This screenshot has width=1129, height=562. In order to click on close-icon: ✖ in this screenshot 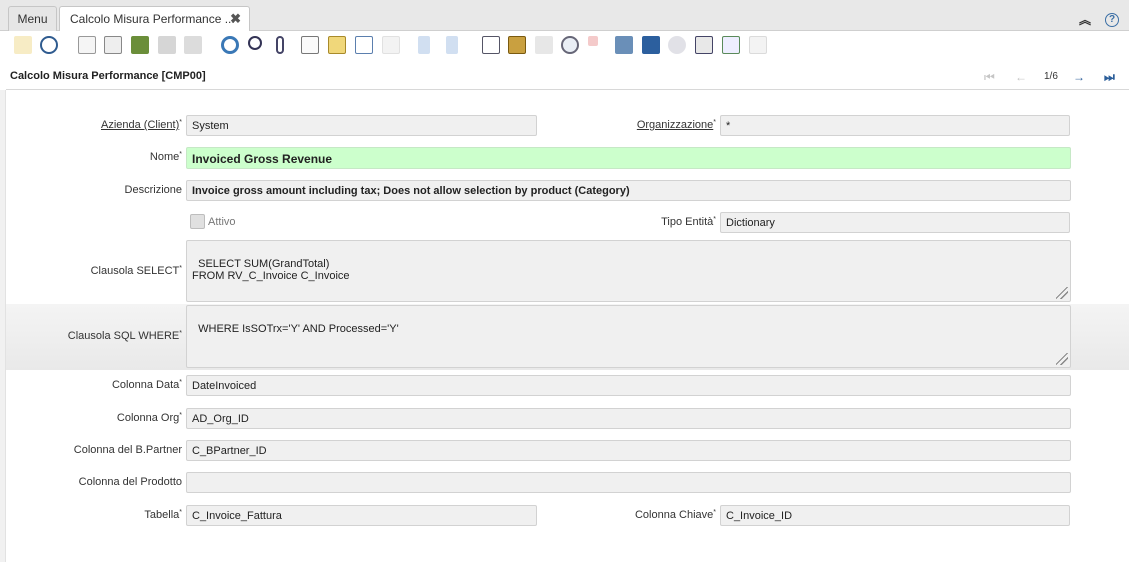, I will do `click(235, 19)`.